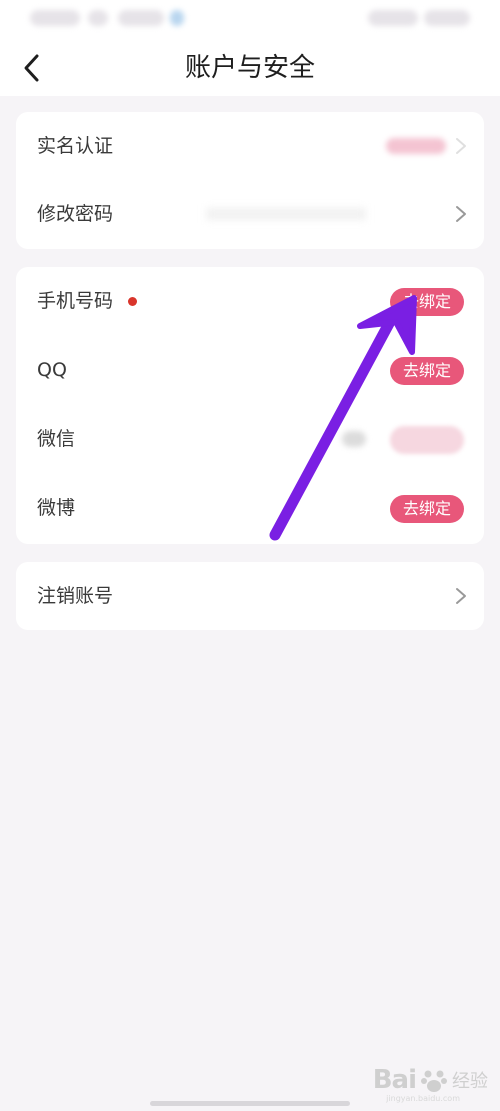  What do you see at coordinates (75, 596) in the screenshot?
I see `list-item-label: 注销账号` at bounding box center [75, 596].